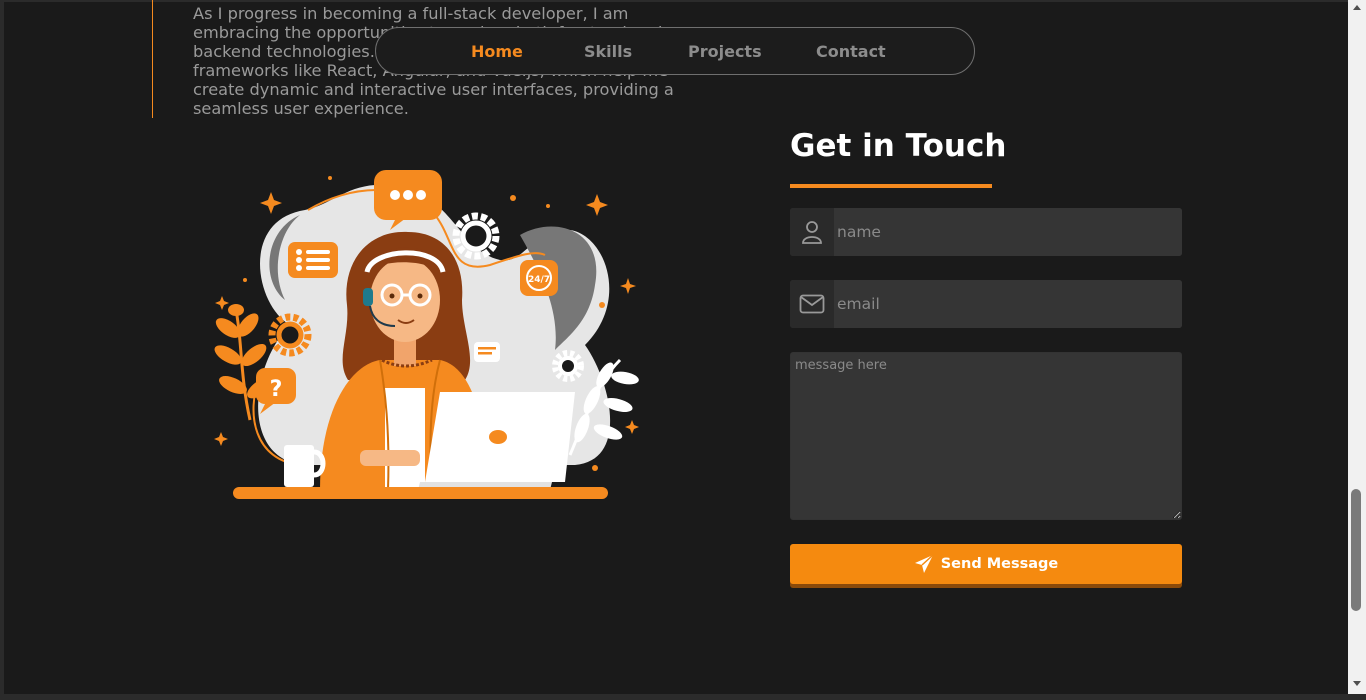 The width and height of the screenshot is (1366, 700). Describe the element at coordinates (891, 186) in the screenshot. I see `title-underline` at that location.